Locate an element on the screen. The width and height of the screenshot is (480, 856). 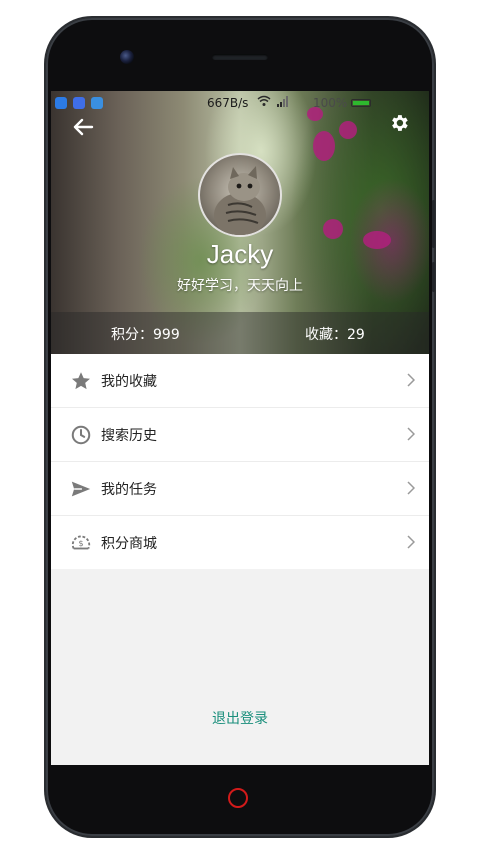
menu-item-label: 搜索历史 is located at coordinates (129, 436).